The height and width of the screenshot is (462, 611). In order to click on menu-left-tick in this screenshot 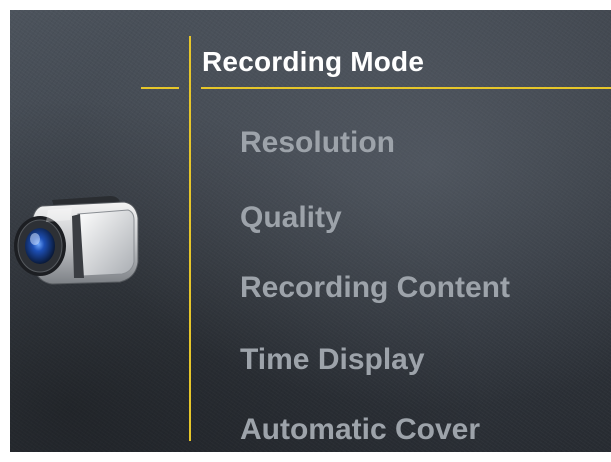, I will do `click(160, 88)`.